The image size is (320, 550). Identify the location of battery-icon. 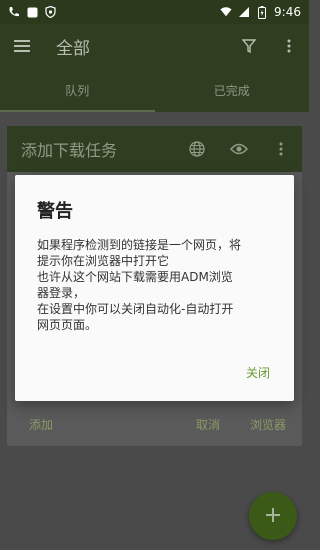
(262, 12).